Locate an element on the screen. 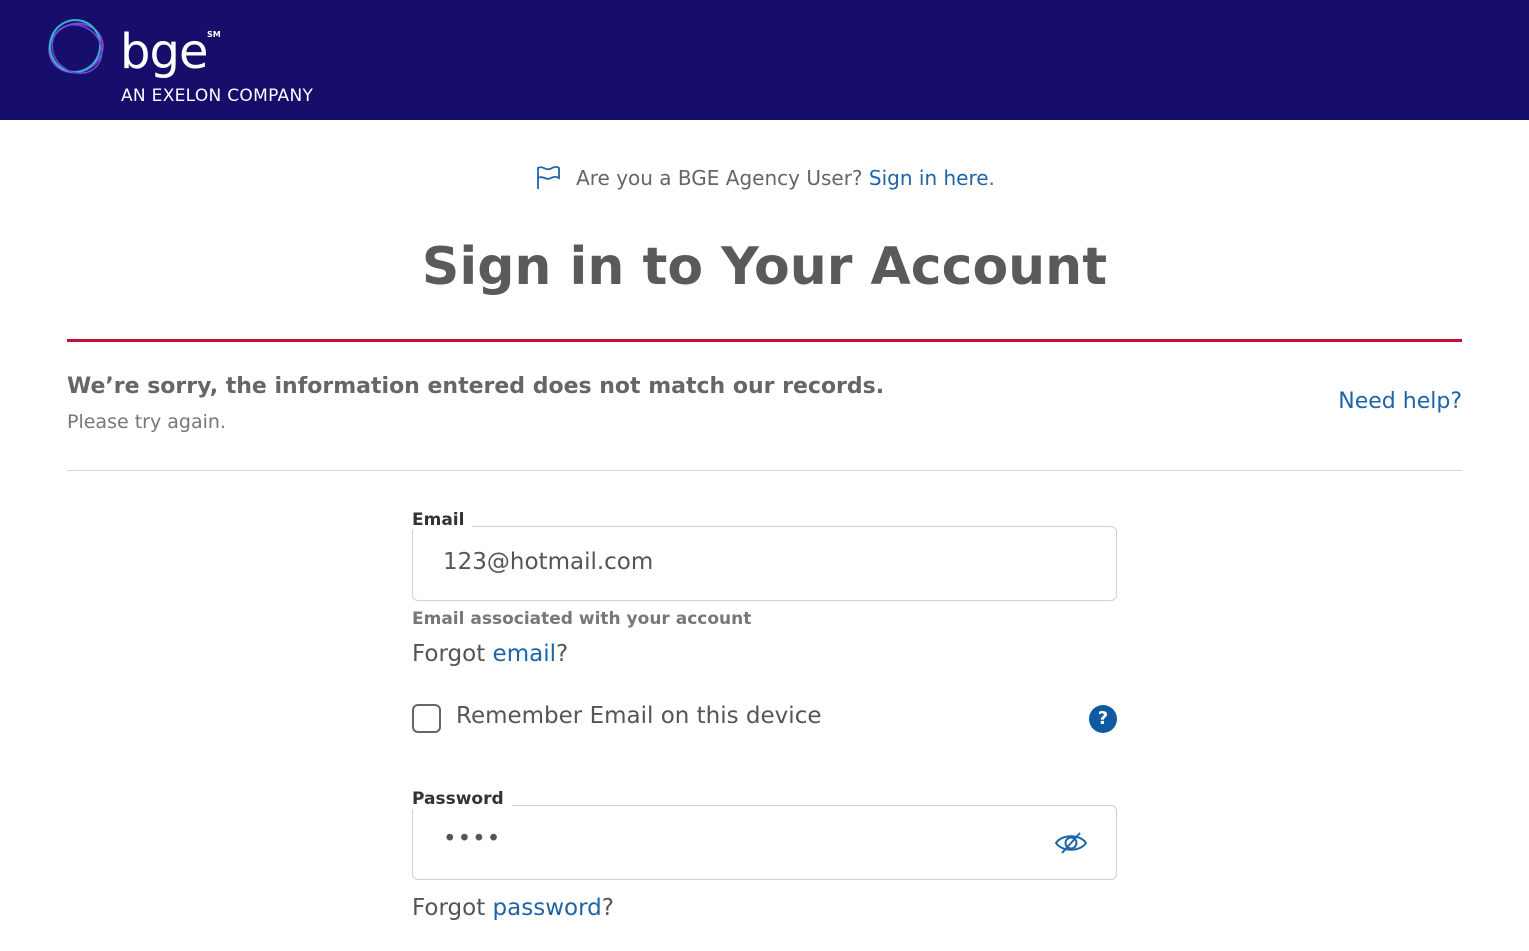 The height and width of the screenshot is (951, 1529). flag-icon is located at coordinates (548, 177).